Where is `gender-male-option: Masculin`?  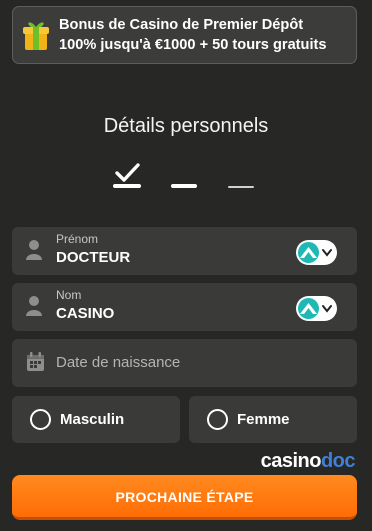
gender-male-option: Masculin is located at coordinates (96, 419).